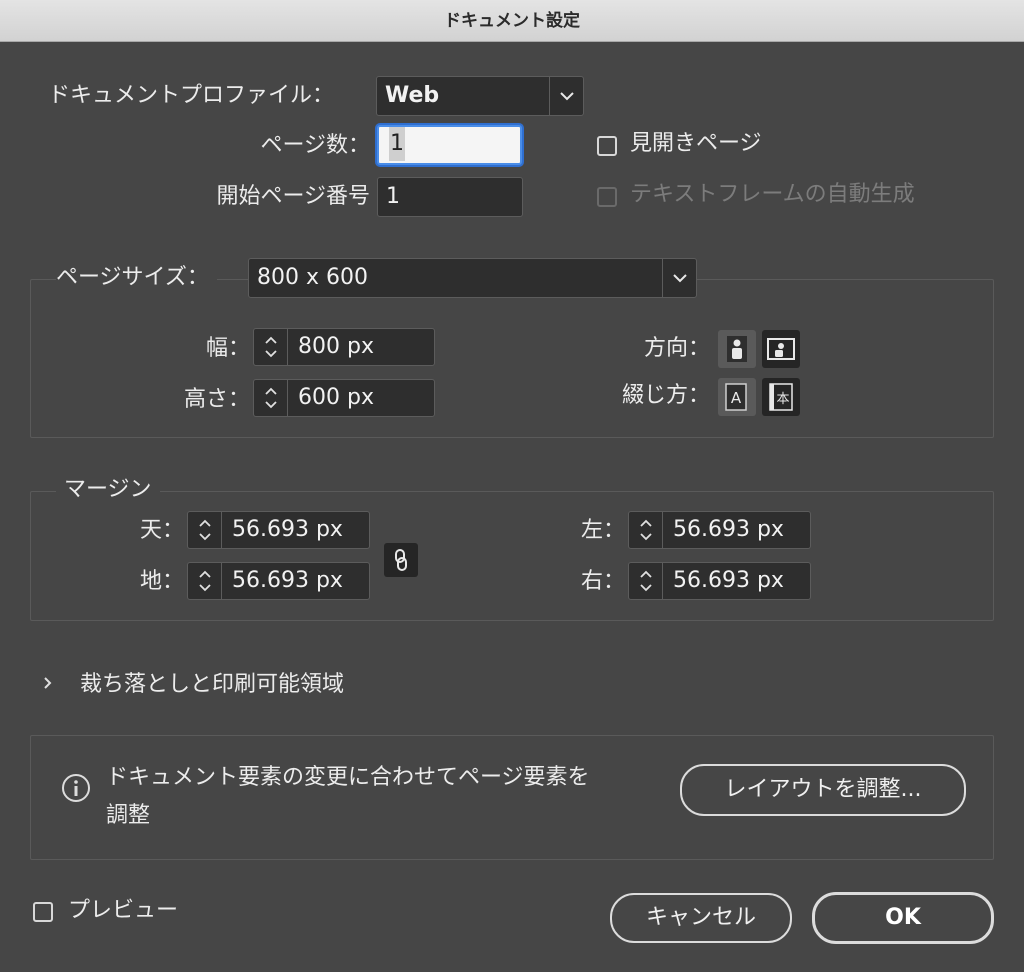 The width and height of the screenshot is (1024, 972). Describe the element at coordinates (602, 530) in the screenshot. I see `margin-left-label: 左：` at that location.